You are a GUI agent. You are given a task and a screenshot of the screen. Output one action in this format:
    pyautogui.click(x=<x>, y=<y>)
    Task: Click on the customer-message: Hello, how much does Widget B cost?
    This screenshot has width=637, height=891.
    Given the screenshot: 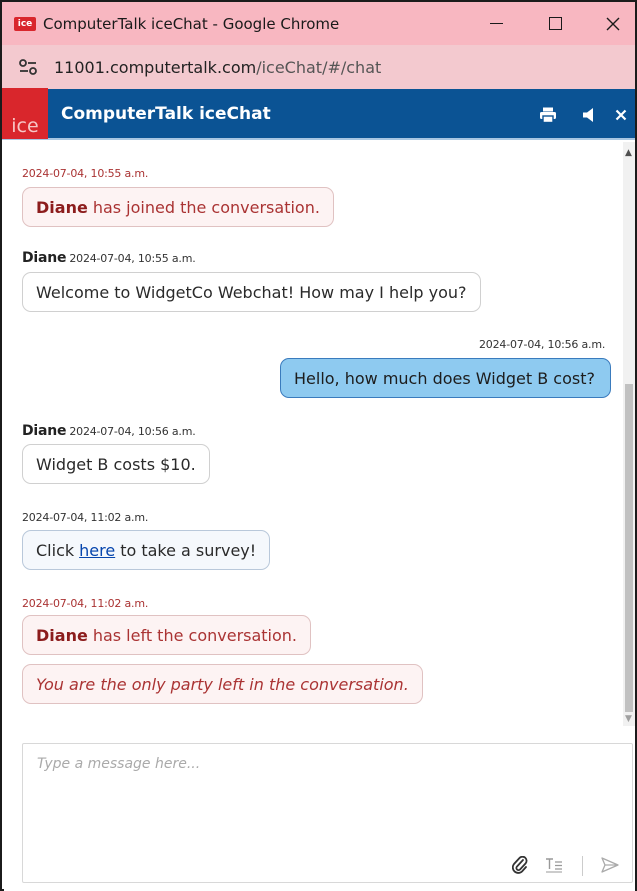 What is the action you would take?
    pyautogui.click(x=445, y=378)
    